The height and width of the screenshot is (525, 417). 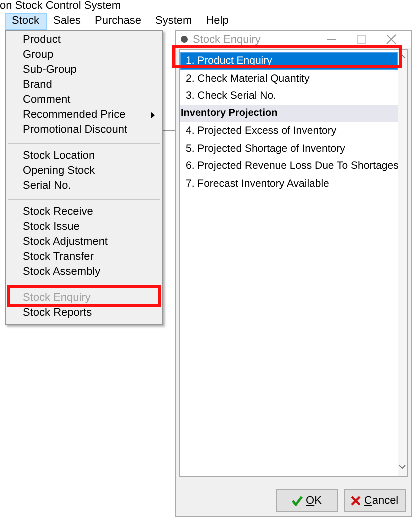 I want to click on menu-bar-item: System, so click(x=174, y=21).